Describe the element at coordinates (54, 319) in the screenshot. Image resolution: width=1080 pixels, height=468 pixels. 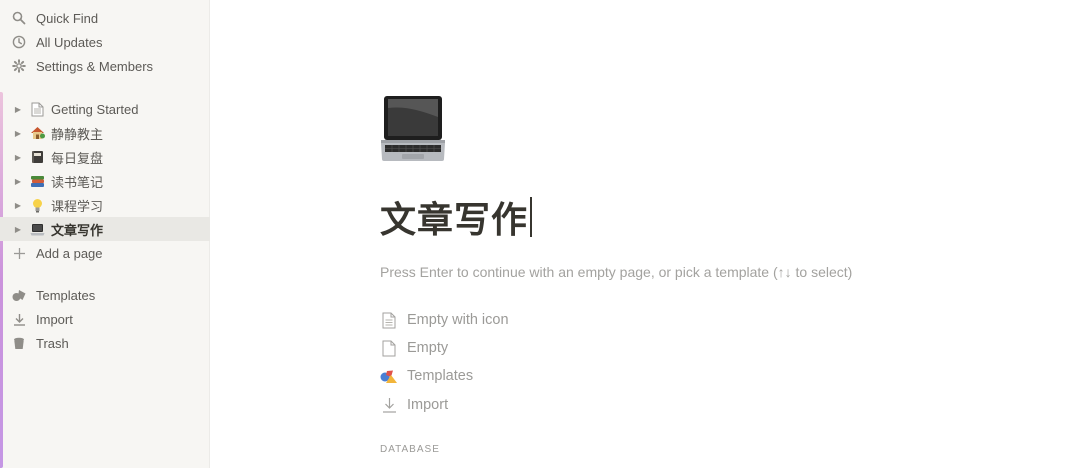
I see `sidebar-item-label: Import` at that location.